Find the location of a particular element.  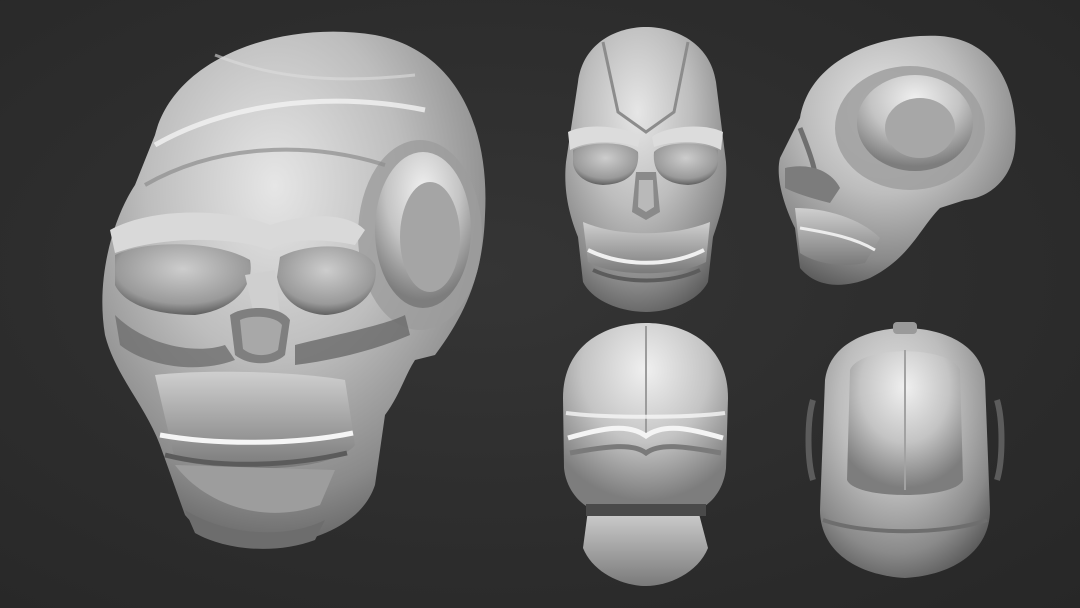

skull-top-view is located at coordinates (905, 450).